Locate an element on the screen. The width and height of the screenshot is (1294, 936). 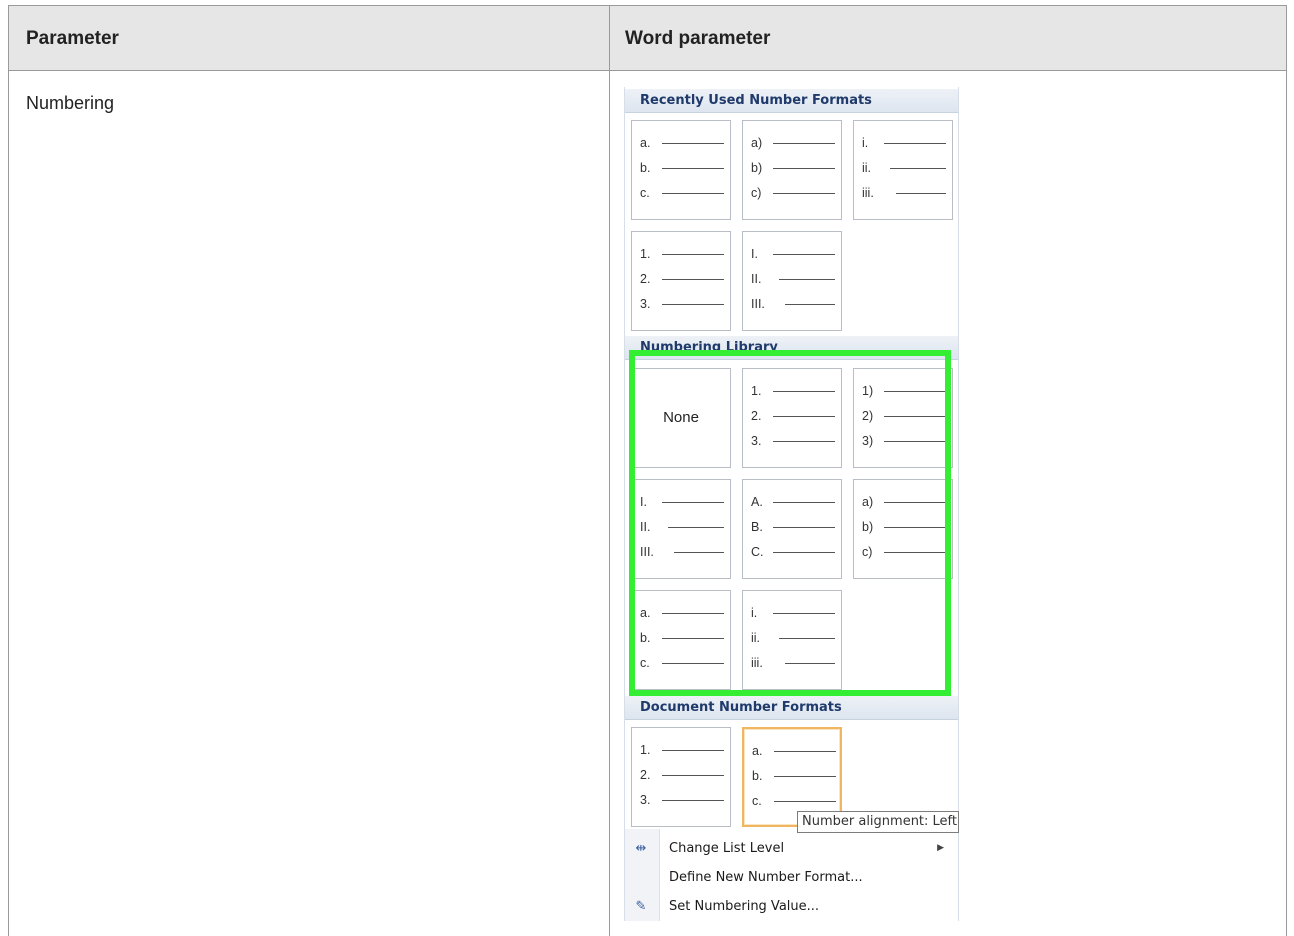
format-label: 1) is located at coordinates (868, 391).